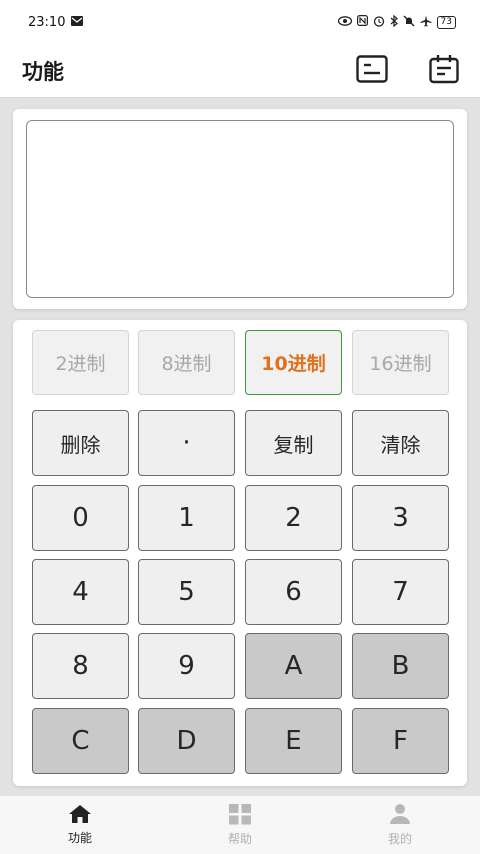 This screenshot has width=480, height=854. What do you see at coordinates (43, 71) in the screenshot?
I see `page-title: 功能` at bounding box center [43, 71].